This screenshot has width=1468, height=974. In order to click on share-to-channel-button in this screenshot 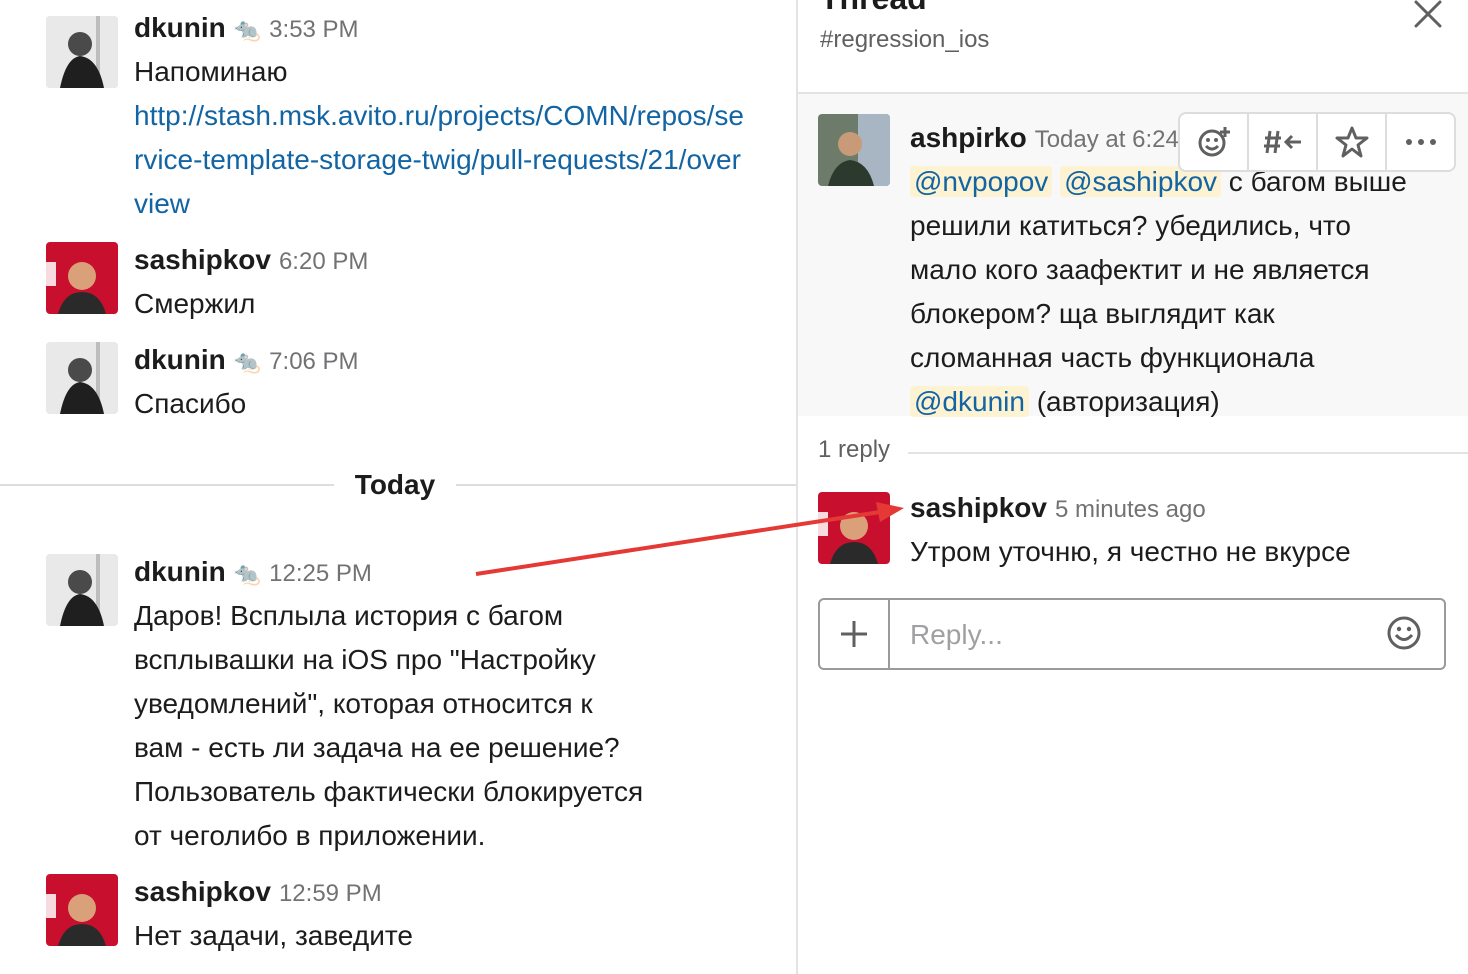, I will do `click(1283, 142)`.